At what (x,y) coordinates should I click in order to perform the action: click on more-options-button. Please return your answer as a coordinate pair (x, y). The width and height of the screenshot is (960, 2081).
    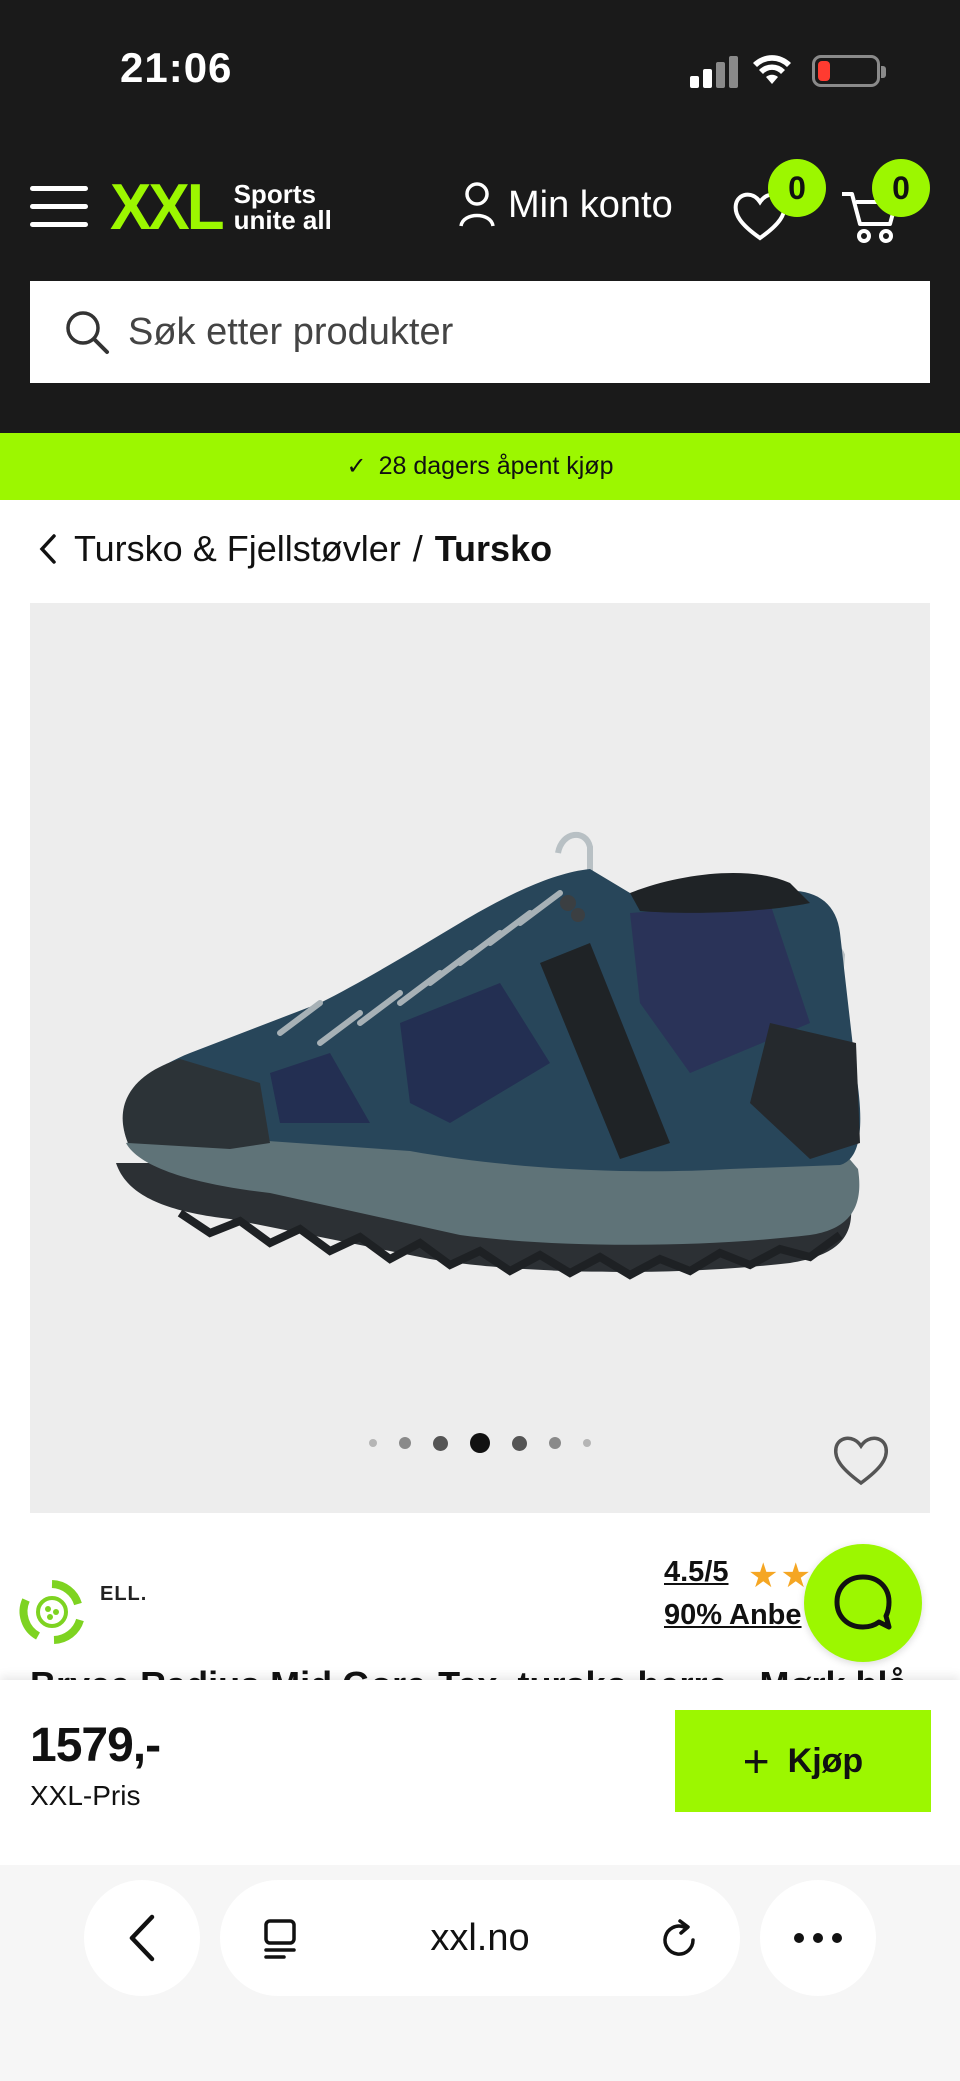
    Looking at the image, I should click on (818, 1938).